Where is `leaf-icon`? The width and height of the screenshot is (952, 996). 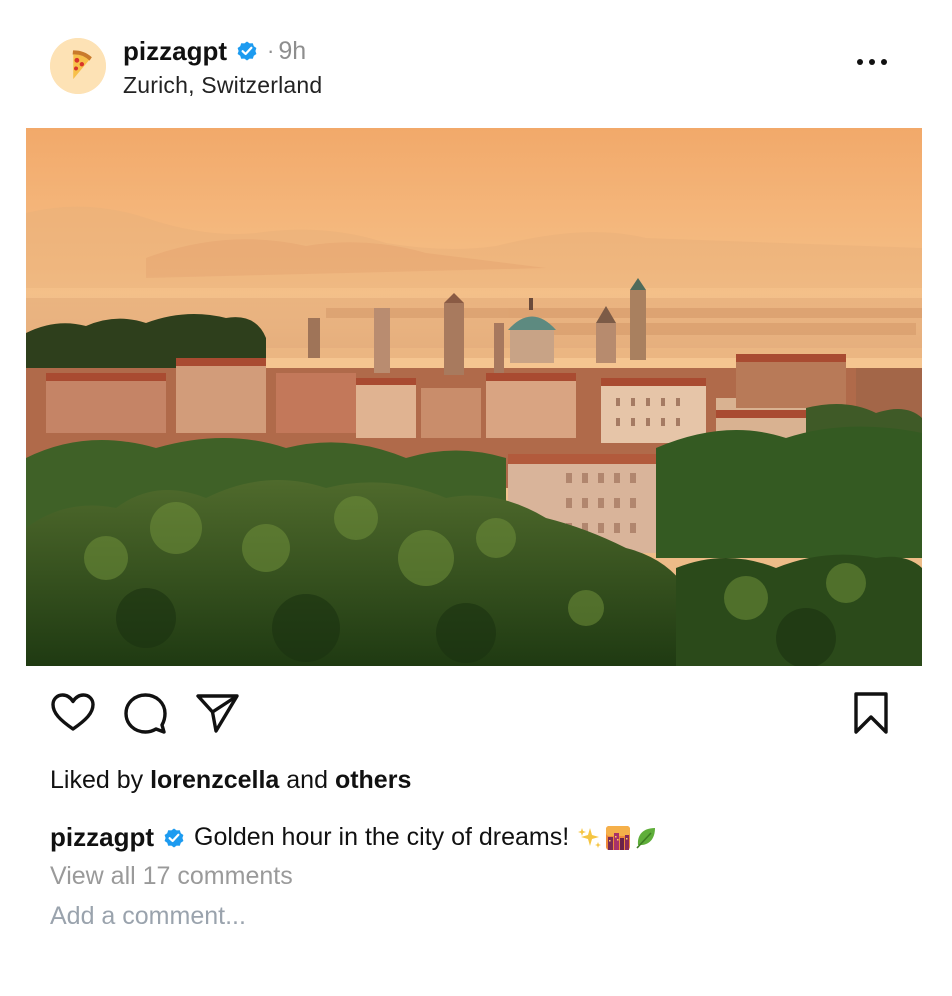
leaf-icon is located at coordinates (646, 838).